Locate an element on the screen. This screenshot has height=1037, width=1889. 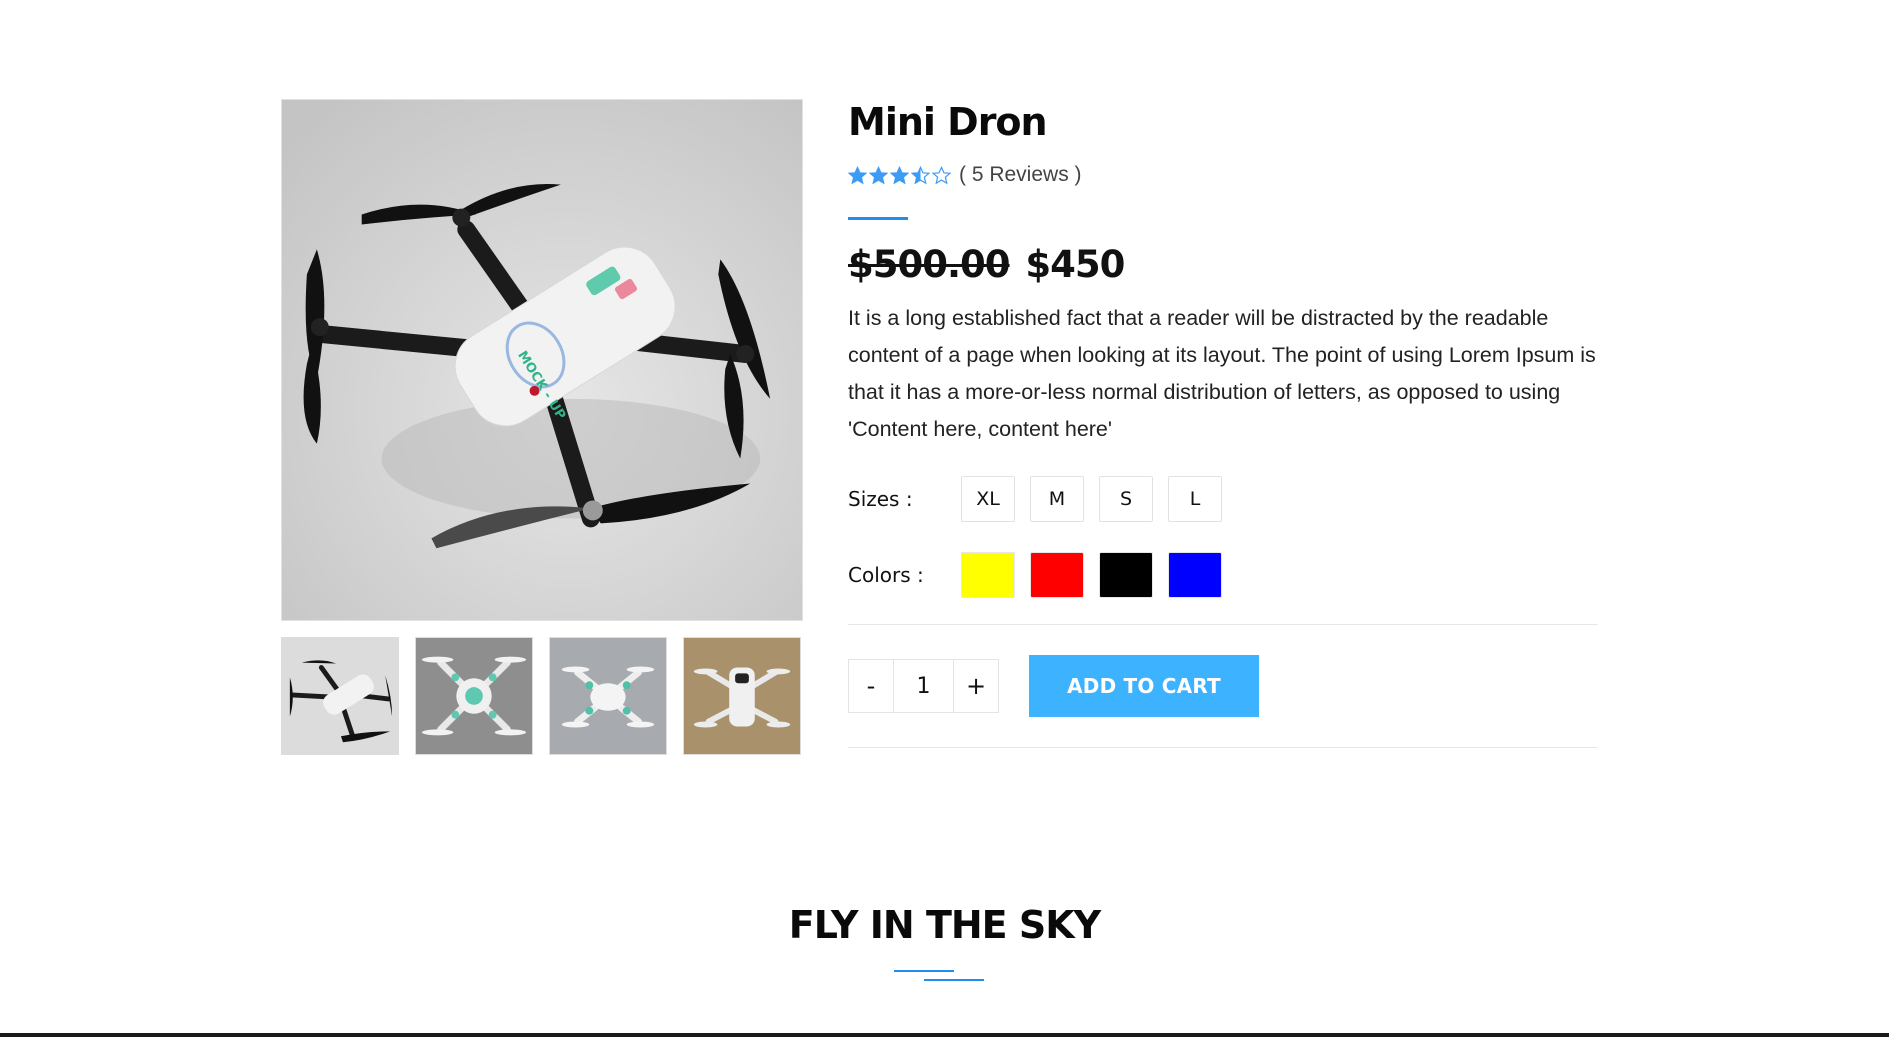
product-main-image: MOCK - UP is located at coordinates (542, 360).